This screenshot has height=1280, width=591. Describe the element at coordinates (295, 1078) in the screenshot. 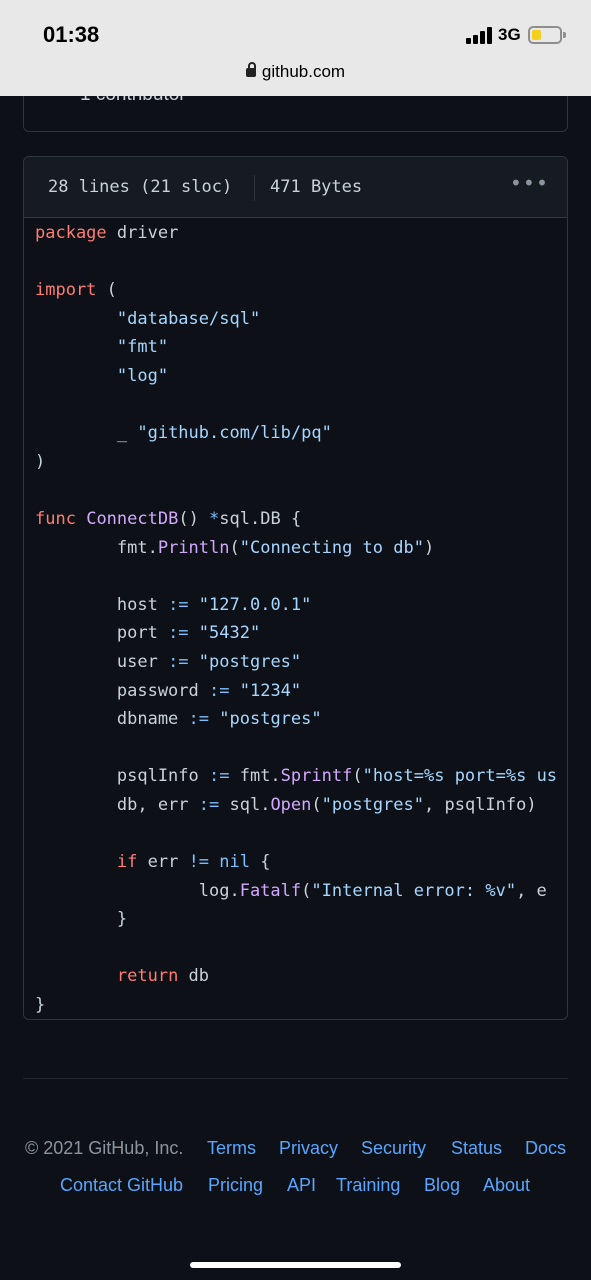

I see `footer-divider` at that location.